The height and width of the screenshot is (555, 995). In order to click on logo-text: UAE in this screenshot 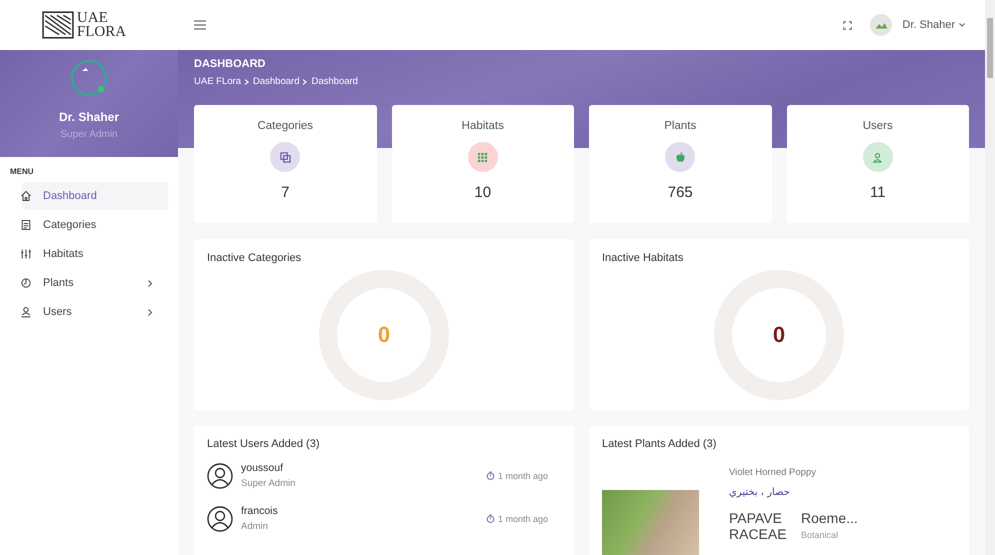, I will do `click(92, 18)`.